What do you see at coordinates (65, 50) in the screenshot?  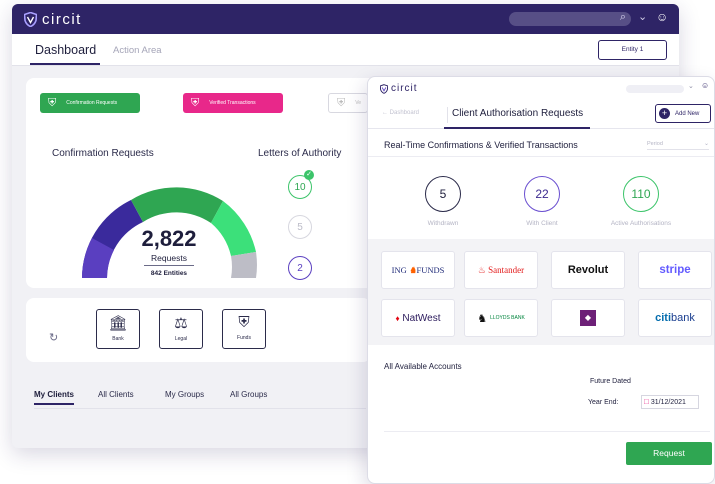 I see `tab-dashboard: Dashboard` at bounding box center [65, 50].